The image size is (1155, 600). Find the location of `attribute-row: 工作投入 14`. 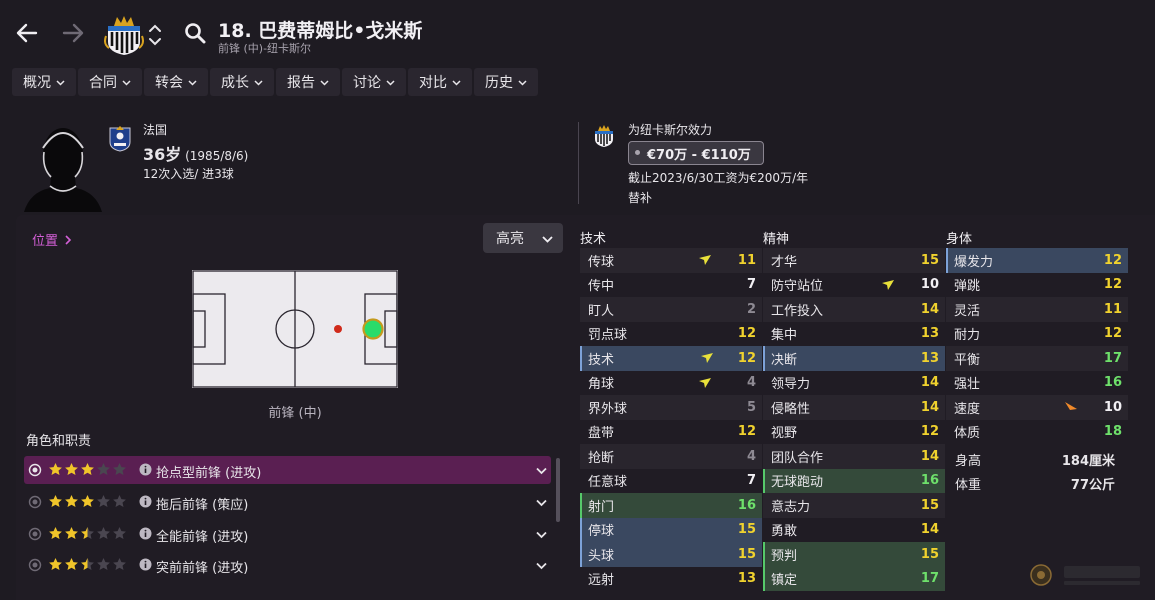

attribute-row: 工作投入 14 is located at coordinates (854, 309).